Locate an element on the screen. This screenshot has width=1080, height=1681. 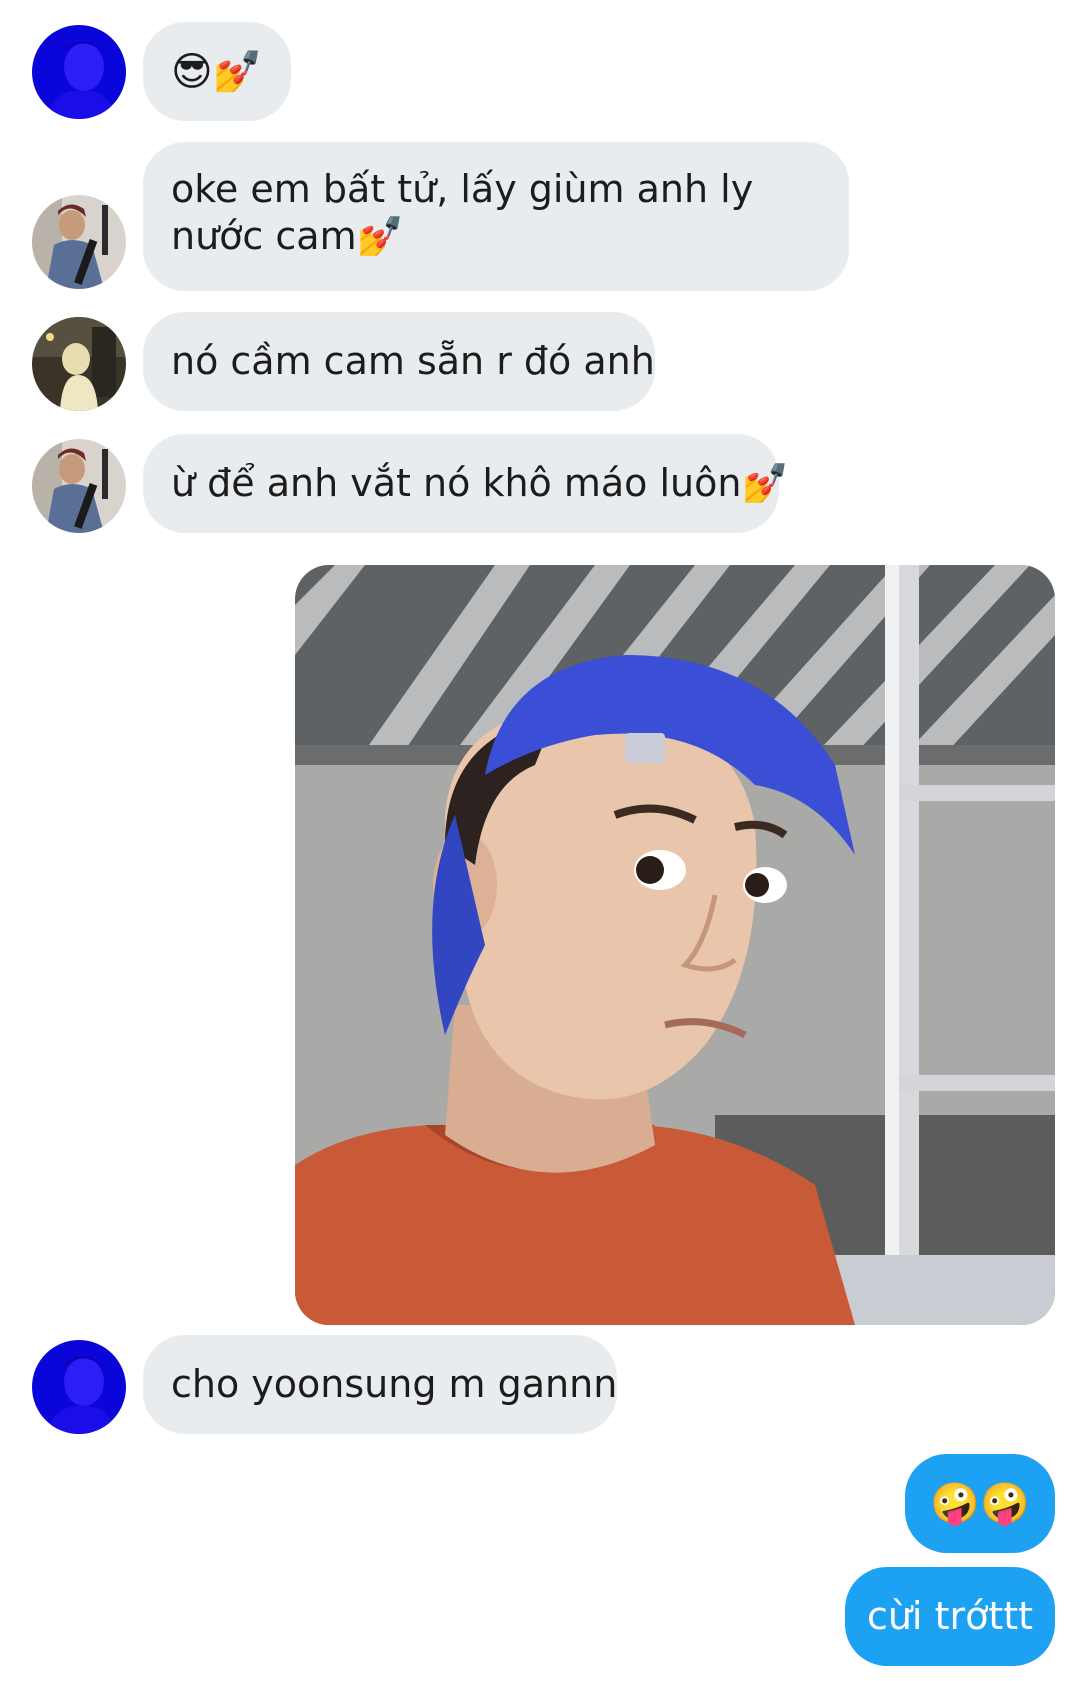
message-bubble-1: 😎💅 is located at coordinates (217, 71).